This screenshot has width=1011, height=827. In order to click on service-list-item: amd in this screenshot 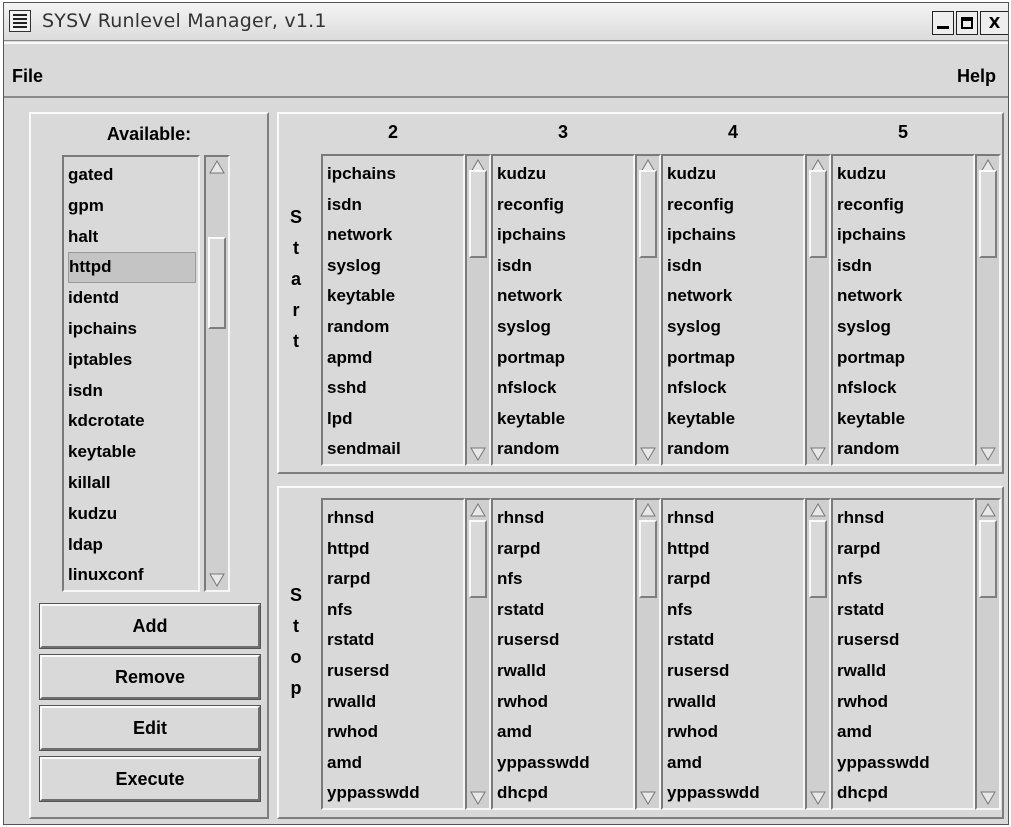, I will do `click(395, 763)`.